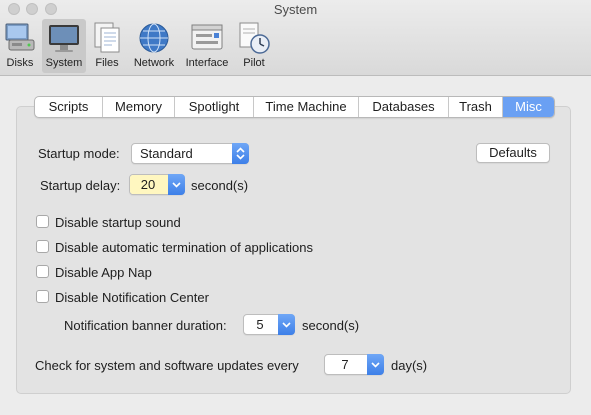  Describe the element at coordinates (207, 37) in the screenshot. I see `interface-window-icon` at that location.